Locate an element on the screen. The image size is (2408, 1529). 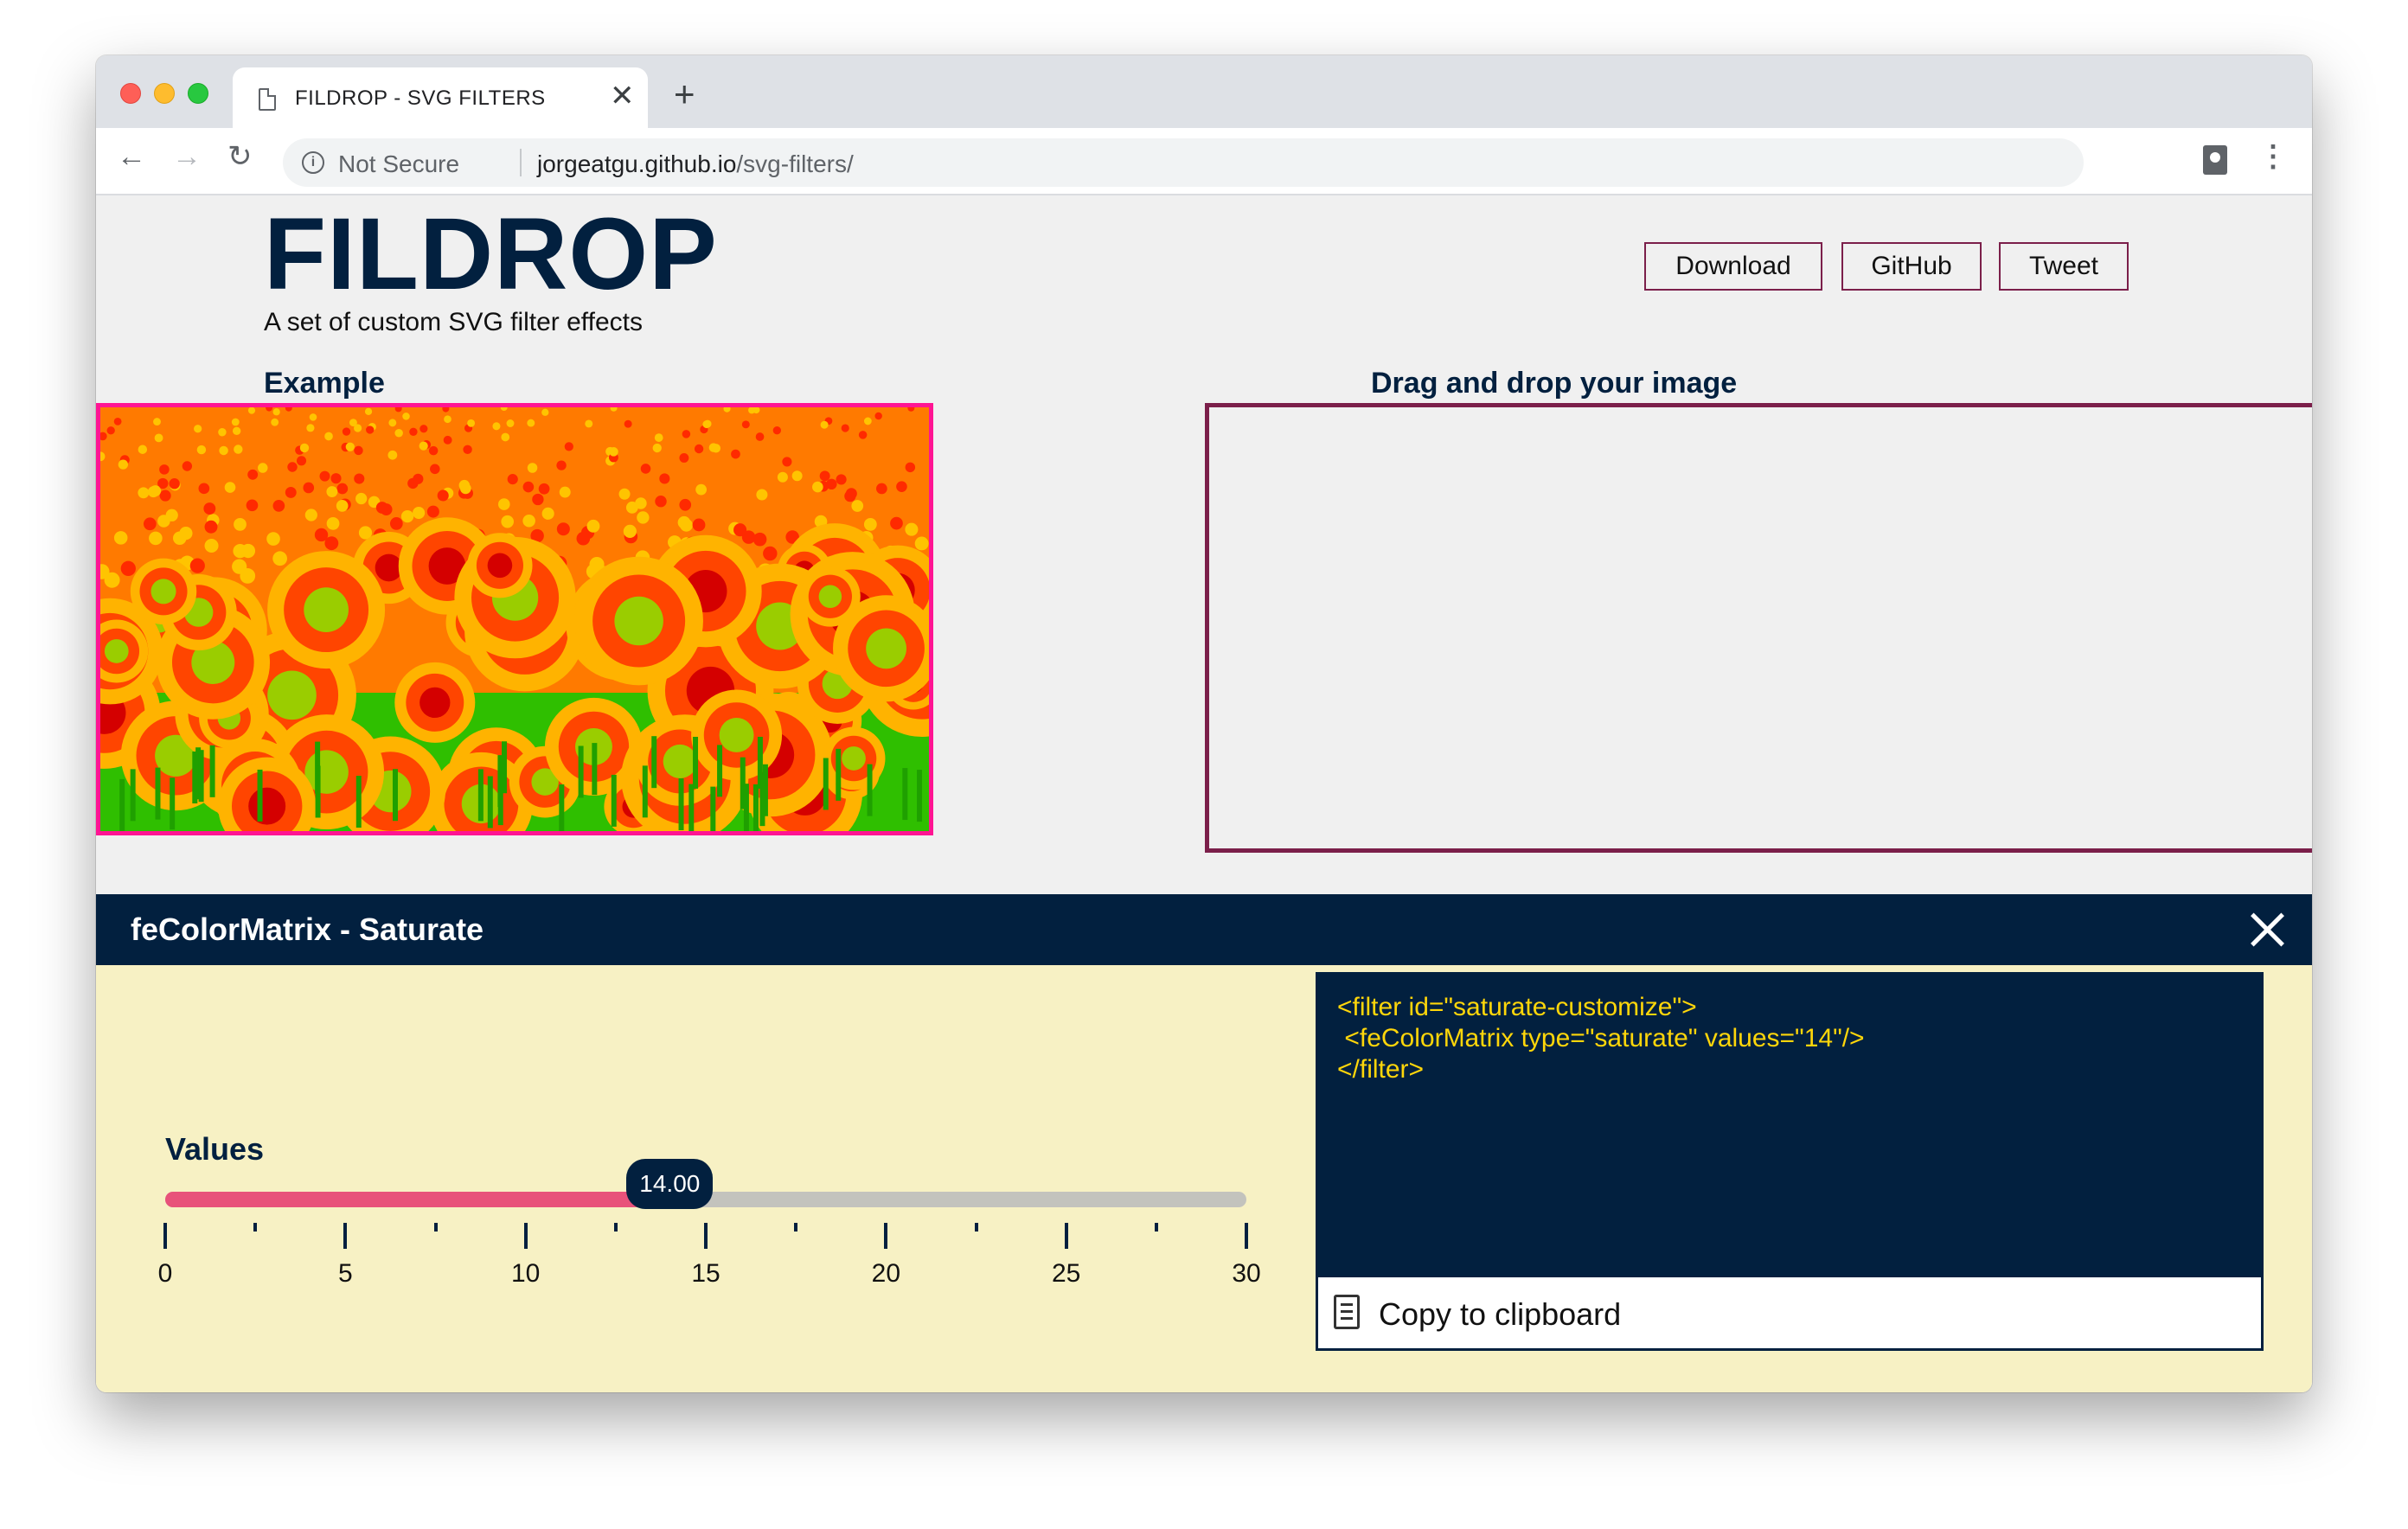
sunflower-field-image is located at coordinates (514, 619).